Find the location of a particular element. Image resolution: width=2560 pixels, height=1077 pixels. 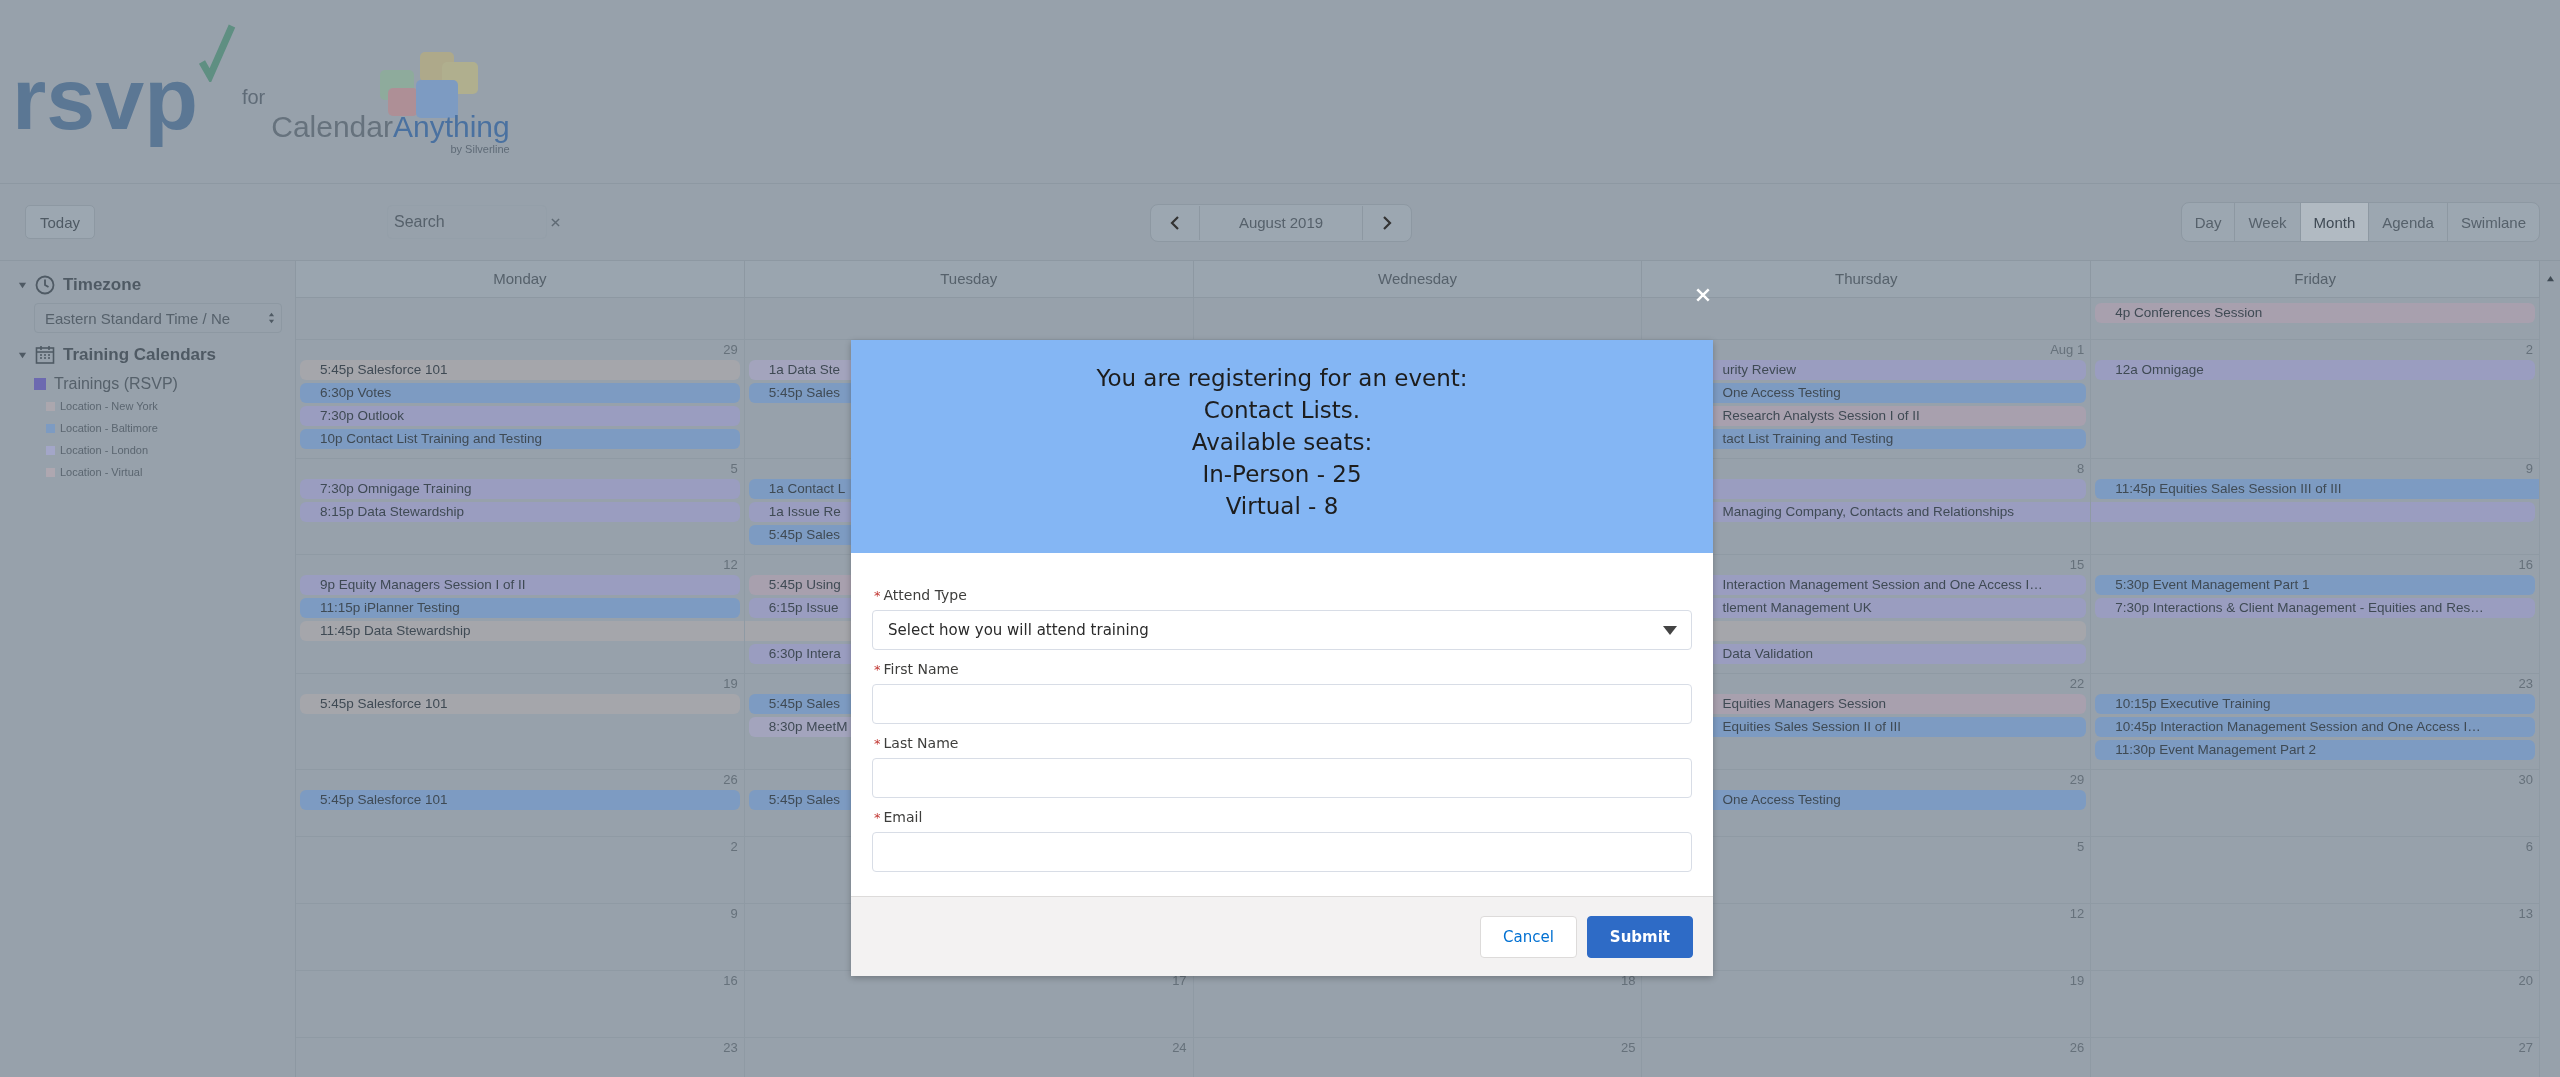

event-bar: 7:30p Outlook is located at coordinates (520, 416).